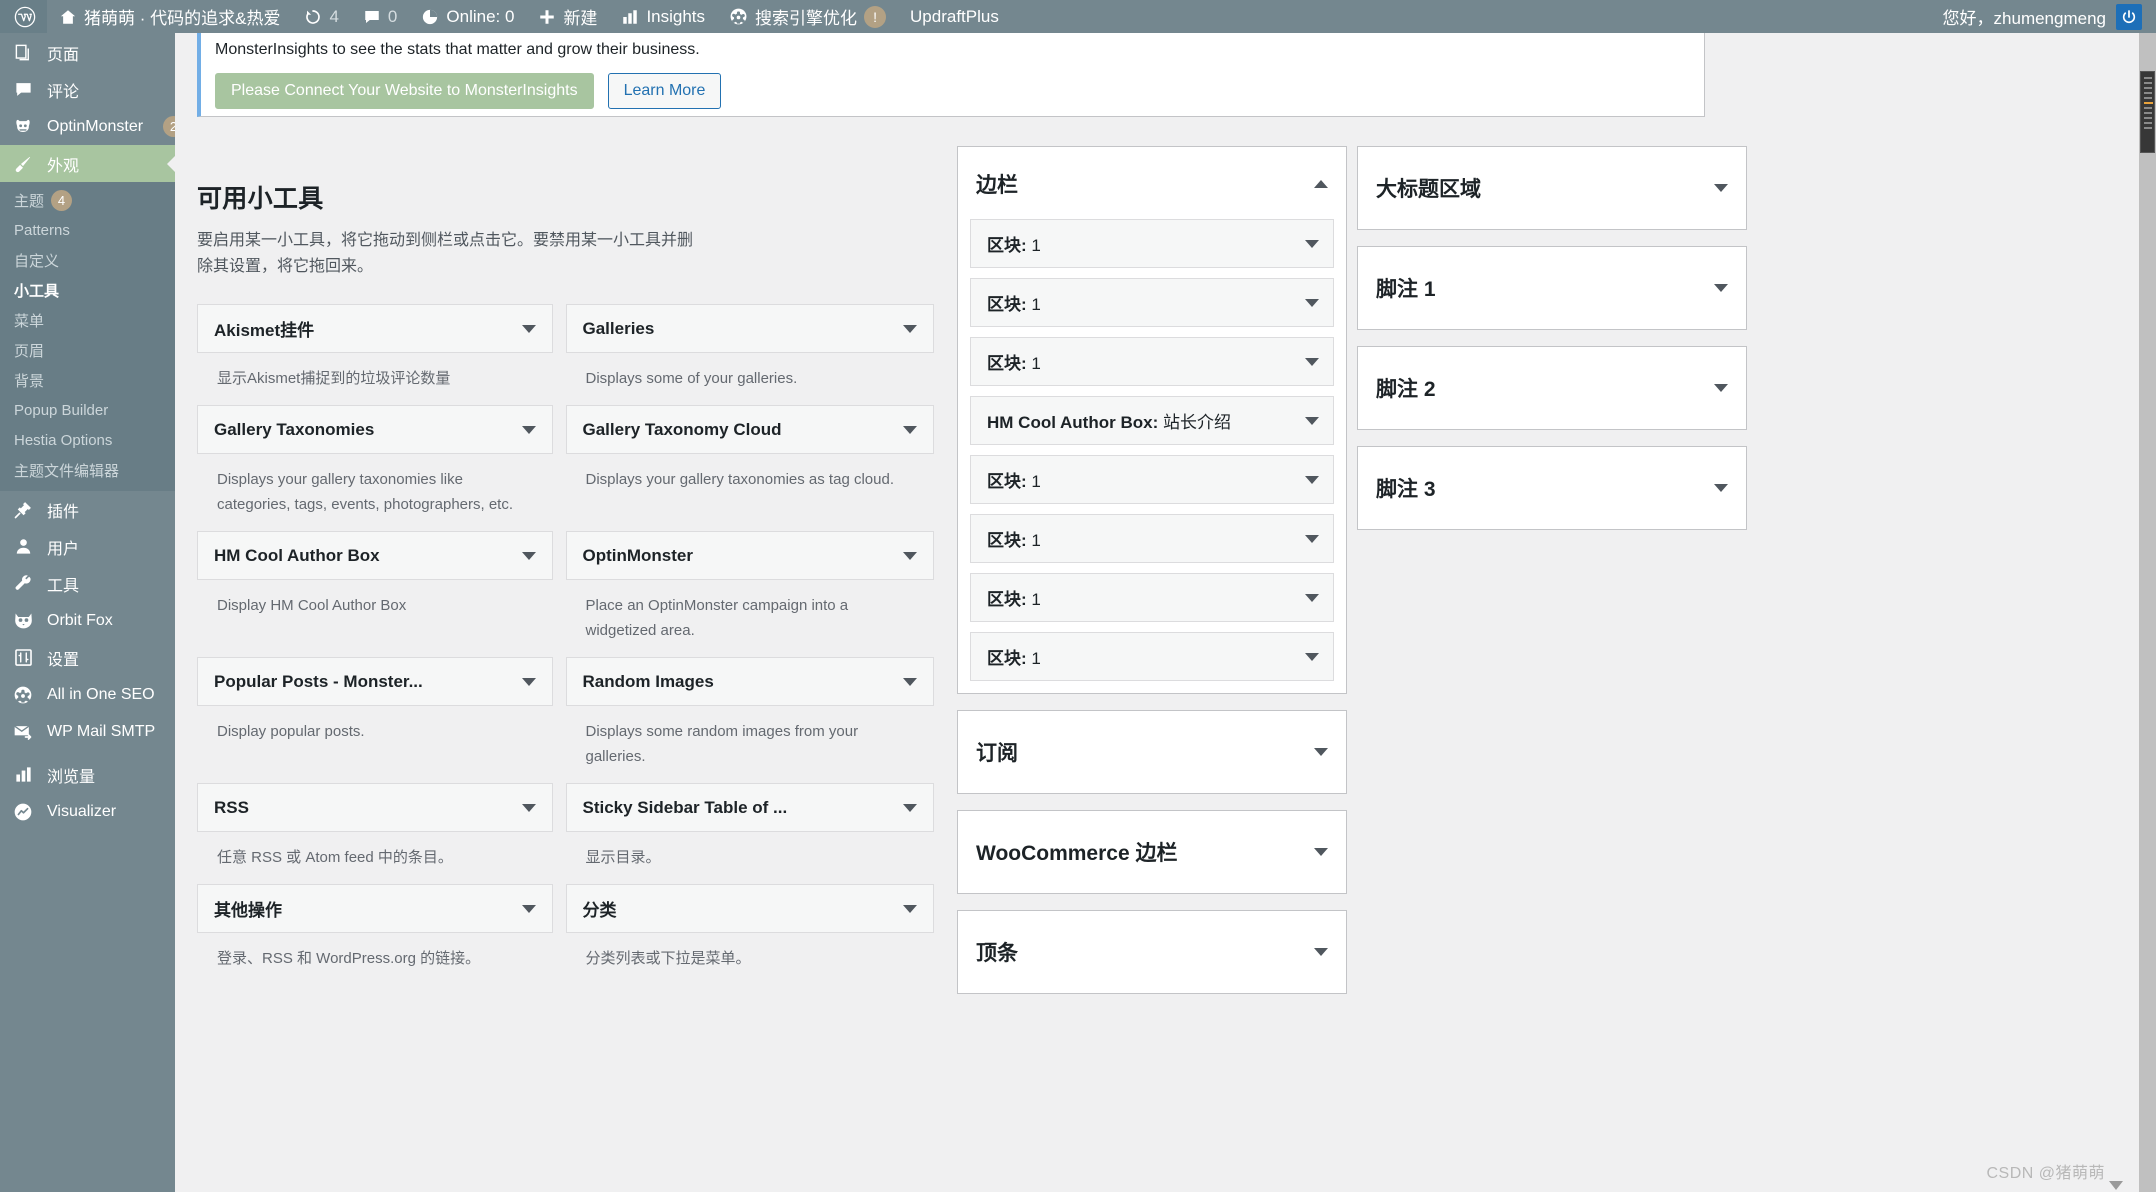 The height and width of the screenshot is (1192, 2156). Describe the element at coordinates (1152, 852) in the screenshot. I see `widget-area-header: WooCommerce 边栏` at that location.